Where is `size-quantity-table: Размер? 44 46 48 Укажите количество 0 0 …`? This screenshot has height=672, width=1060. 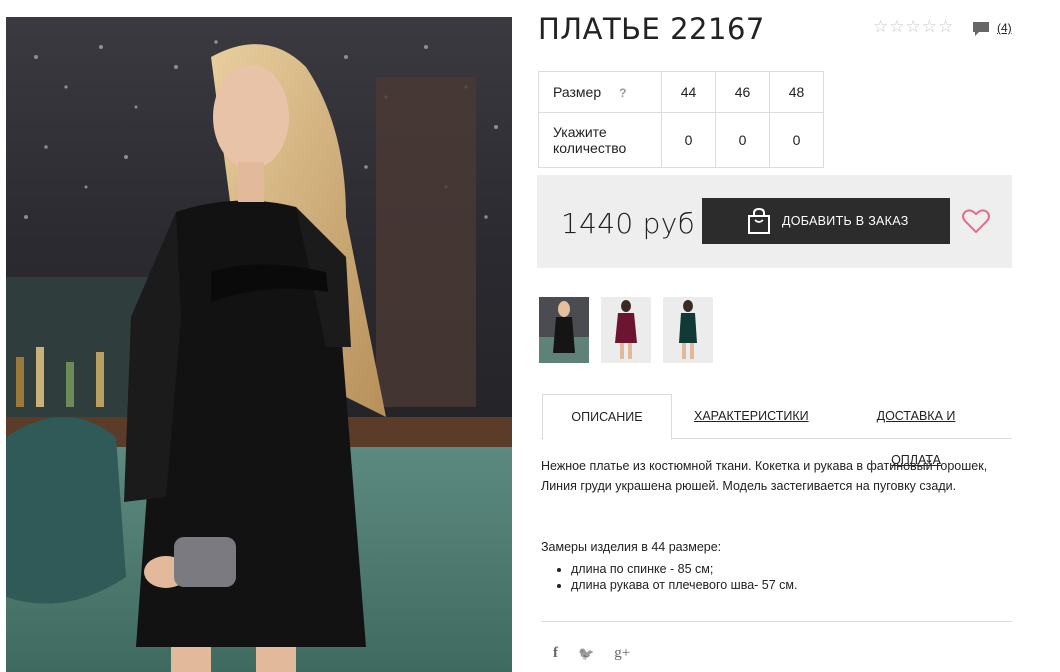
size-quantity-table: Размер? 44 46 48 Укажите количество 0 0 … is located at coordinates (681, 119).